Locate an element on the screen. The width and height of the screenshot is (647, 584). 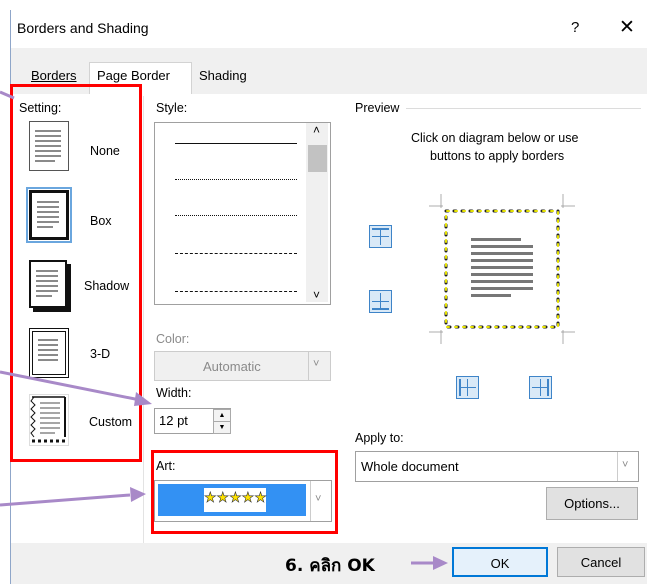
step-annotation: 6. คลิก OK is located at coordinates (330, 566).